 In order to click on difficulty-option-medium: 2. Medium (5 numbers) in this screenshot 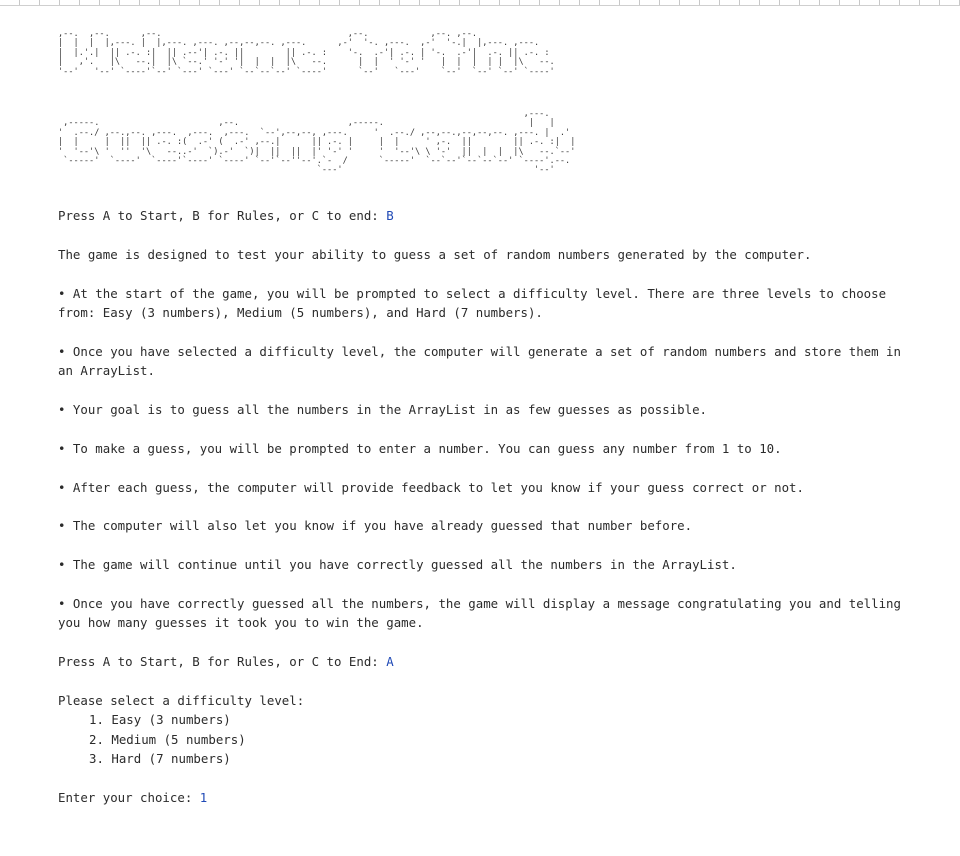, I will do `click(167, 739)`.